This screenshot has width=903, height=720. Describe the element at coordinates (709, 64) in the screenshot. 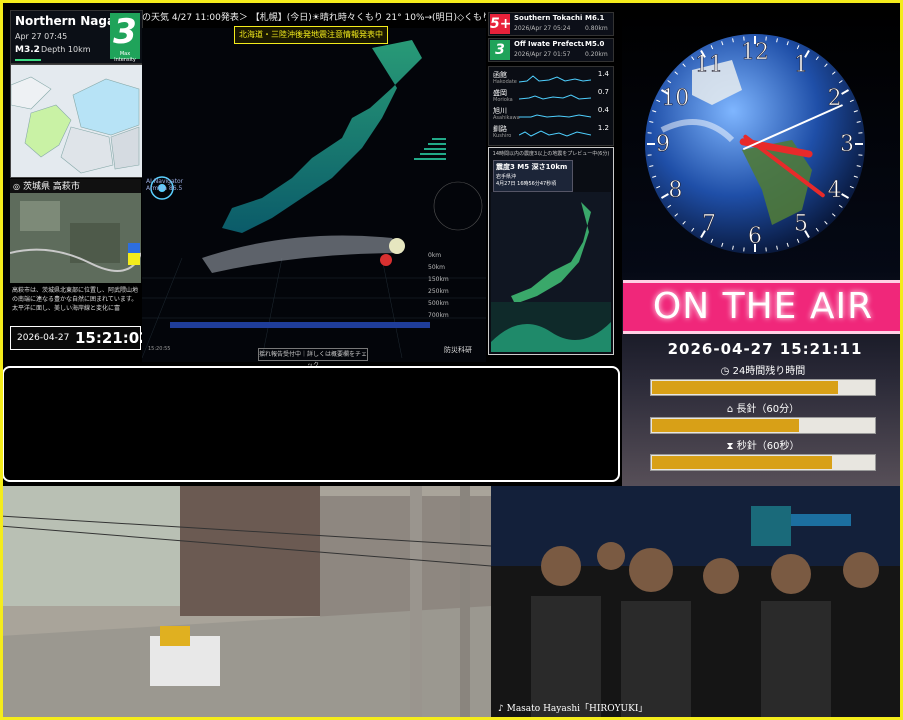

I see `clock-number: 11` at that location.